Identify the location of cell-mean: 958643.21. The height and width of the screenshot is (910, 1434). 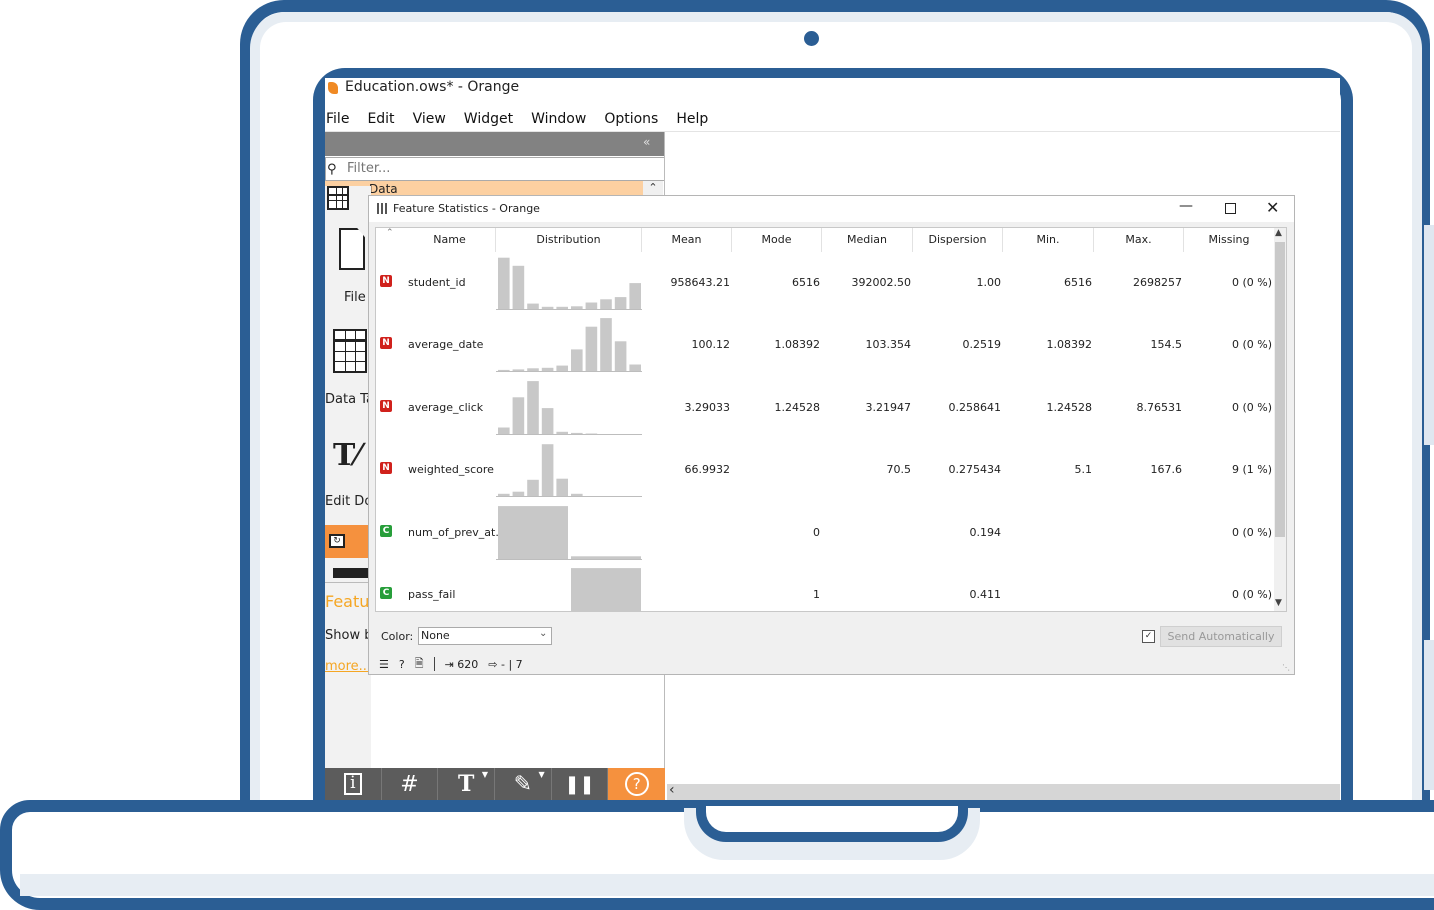
(700, 282).